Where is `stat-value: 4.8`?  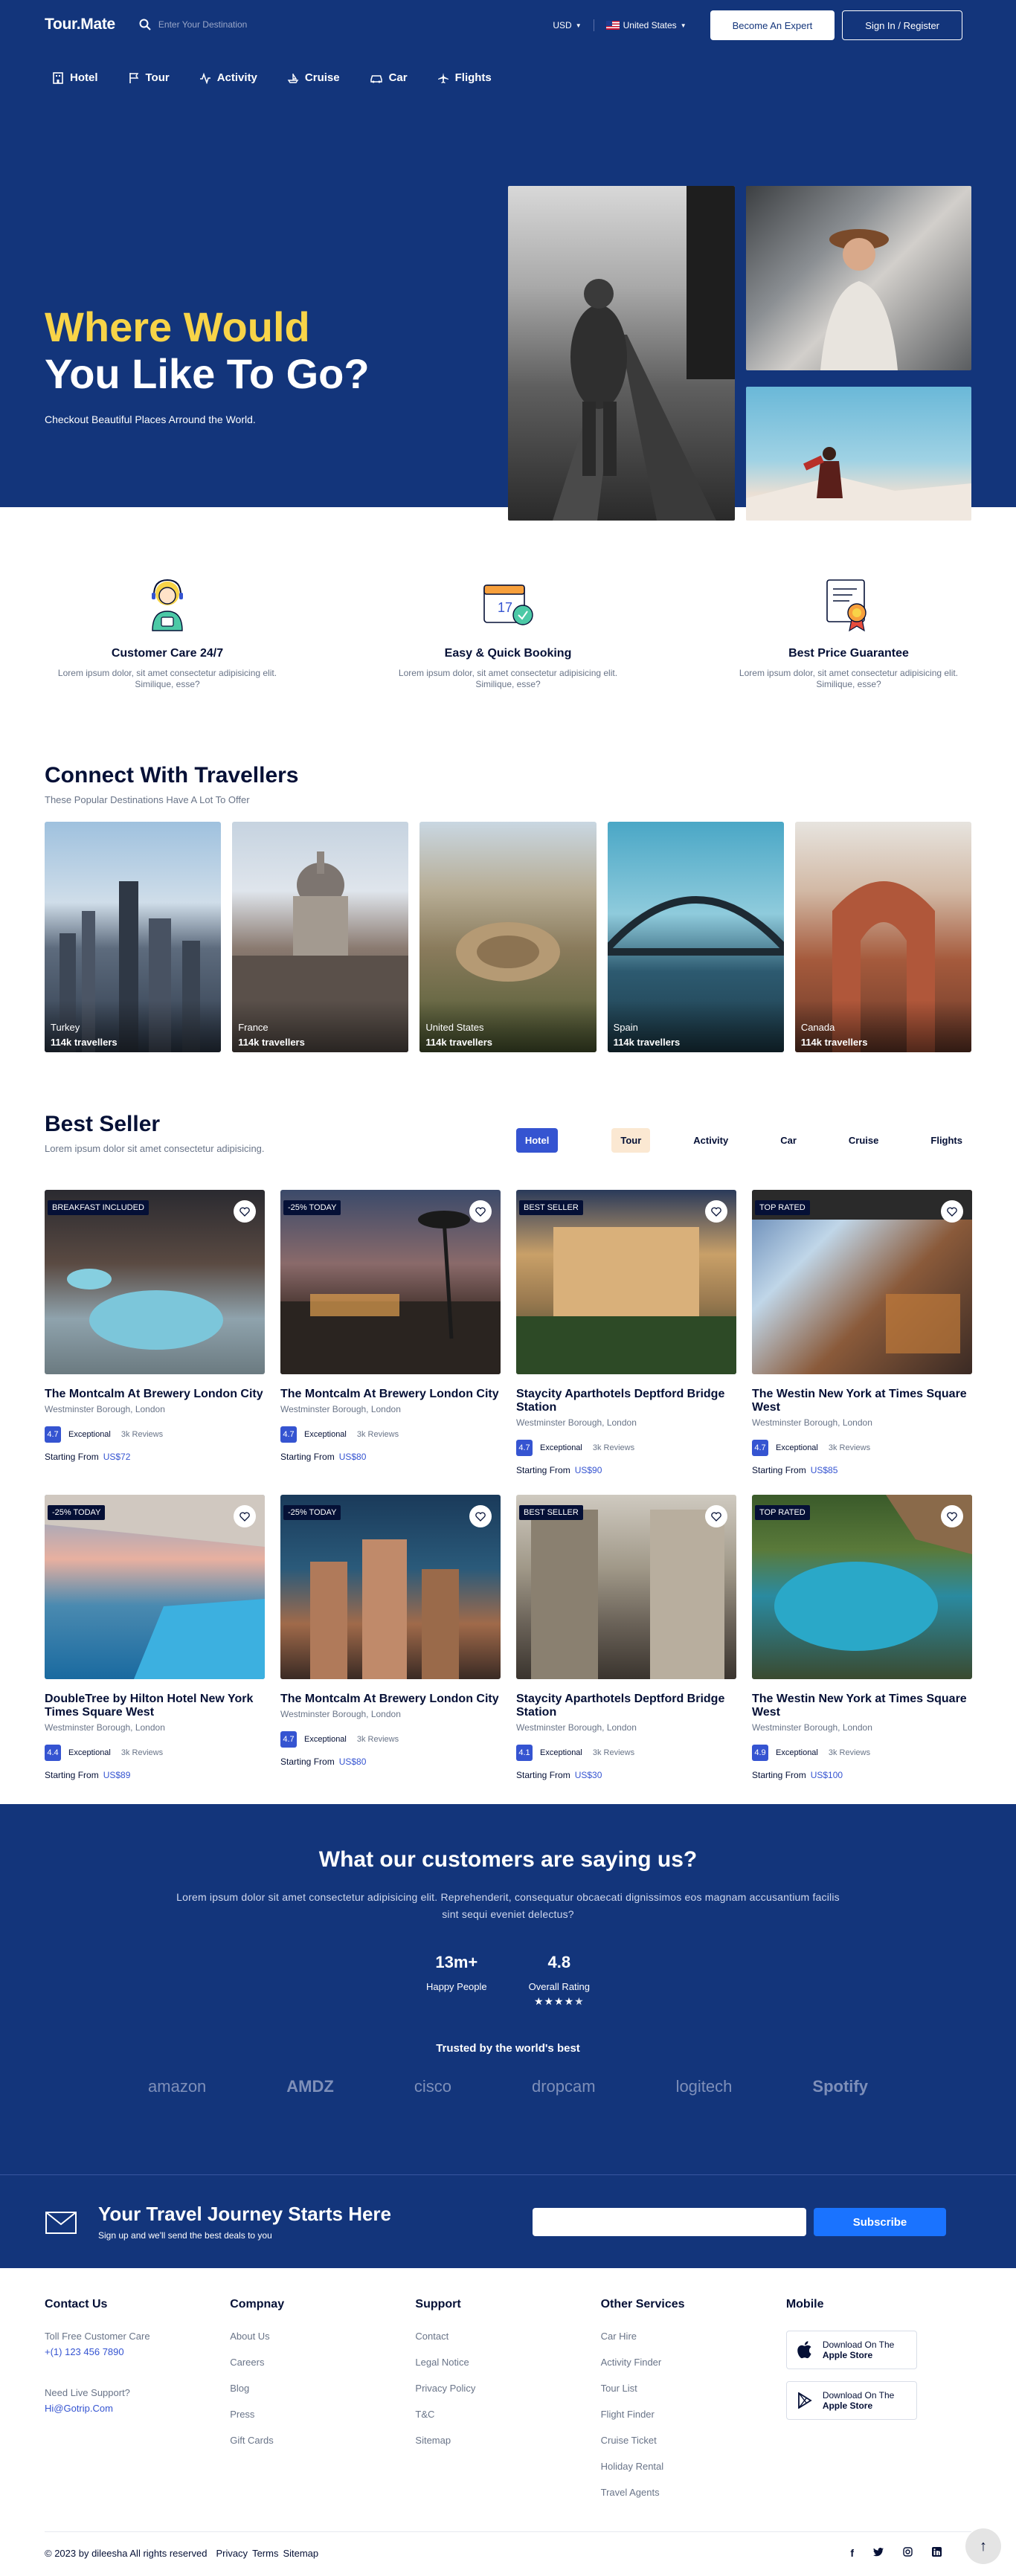 stat-value: 4.8 is located at coordinates (559, 1962).